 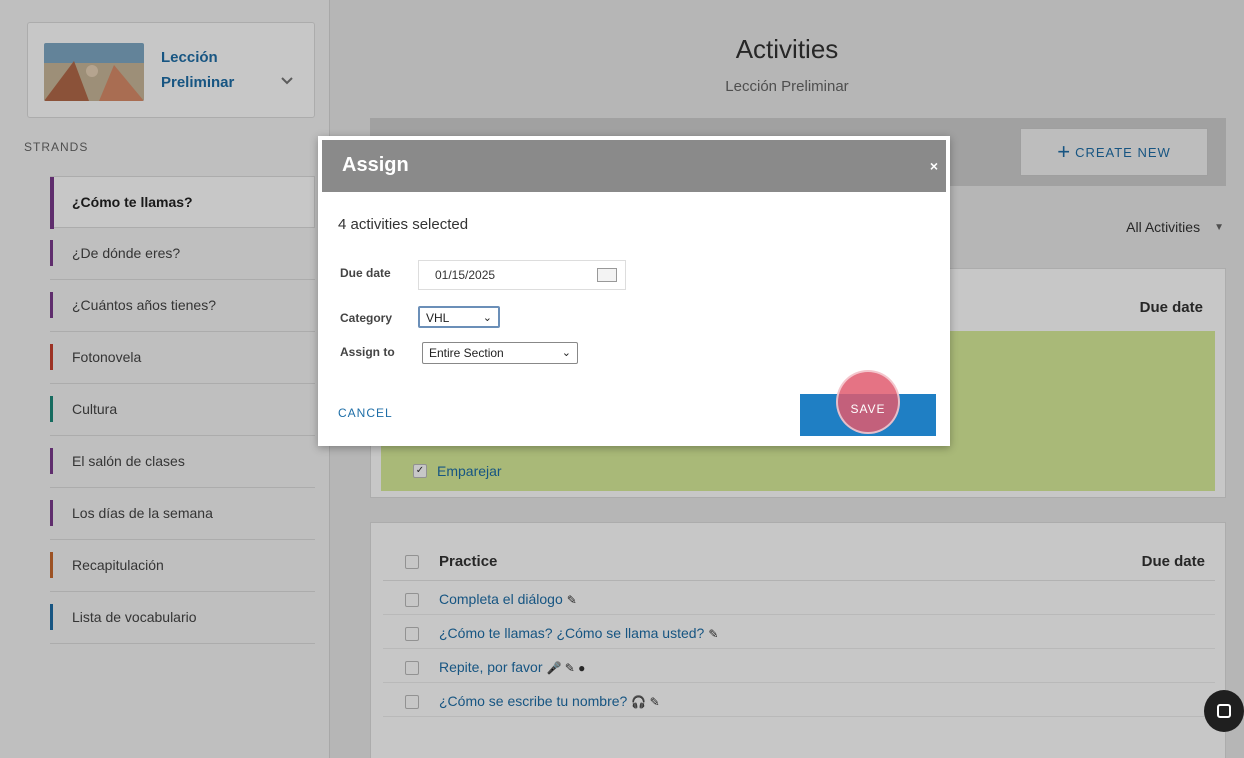 I want to click on modal-header: Assign ×, so click(x=634, y=166).